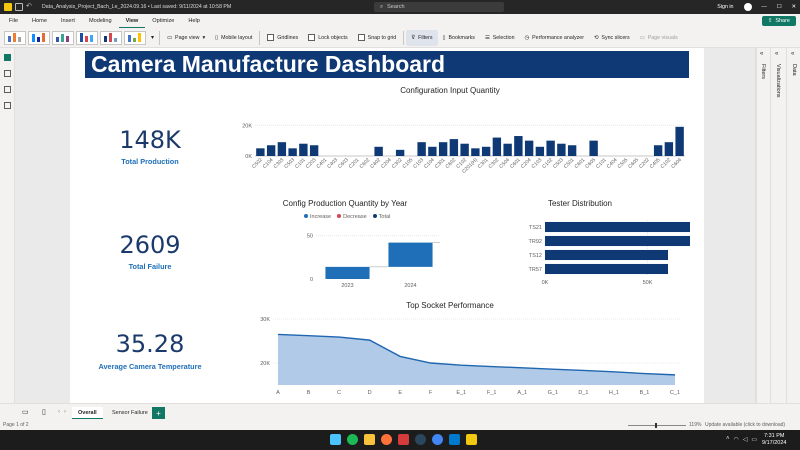 Image resolution: width=800 pixels, height=450 pixels. Describe the element at coordinates (794, 7) in the screenshot. I see `close-icon: ✕` at that location.